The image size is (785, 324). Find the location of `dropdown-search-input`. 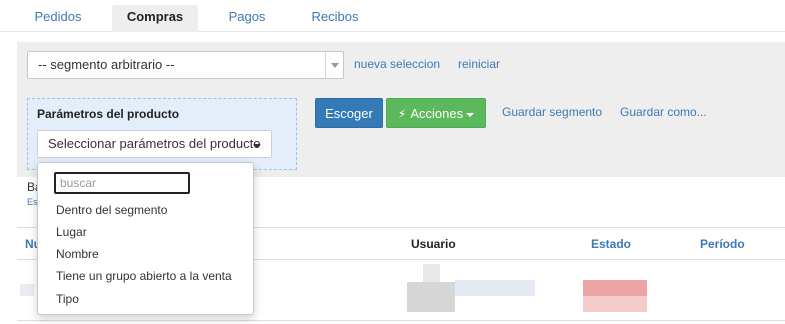

dropdown-search-input is located at coordinates (122, 183).